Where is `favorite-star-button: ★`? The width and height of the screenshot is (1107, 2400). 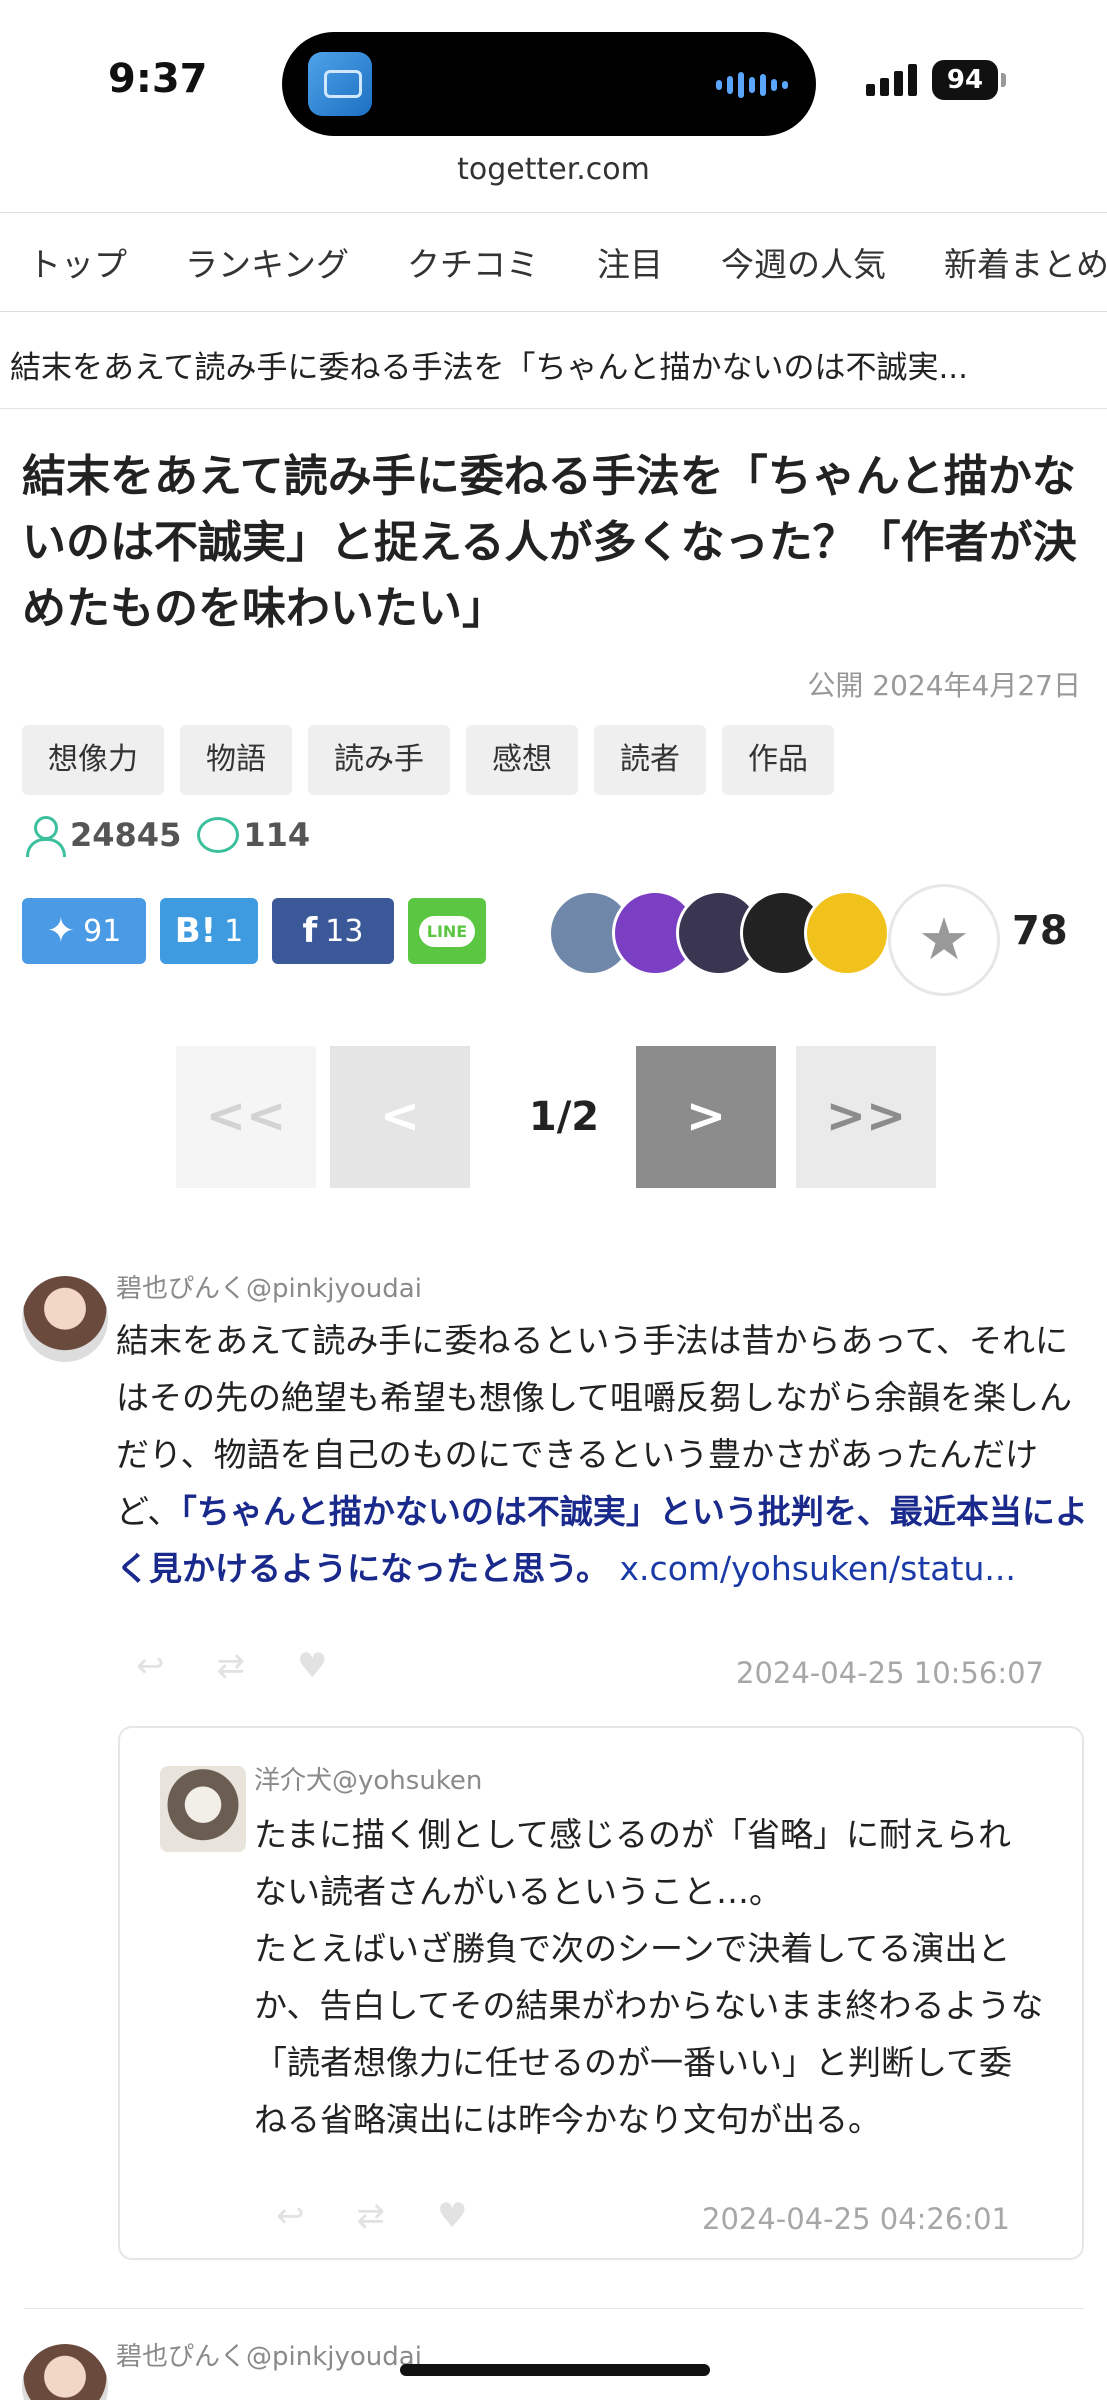 favorite-star-button: ★ is located at coordinates (944, 940).